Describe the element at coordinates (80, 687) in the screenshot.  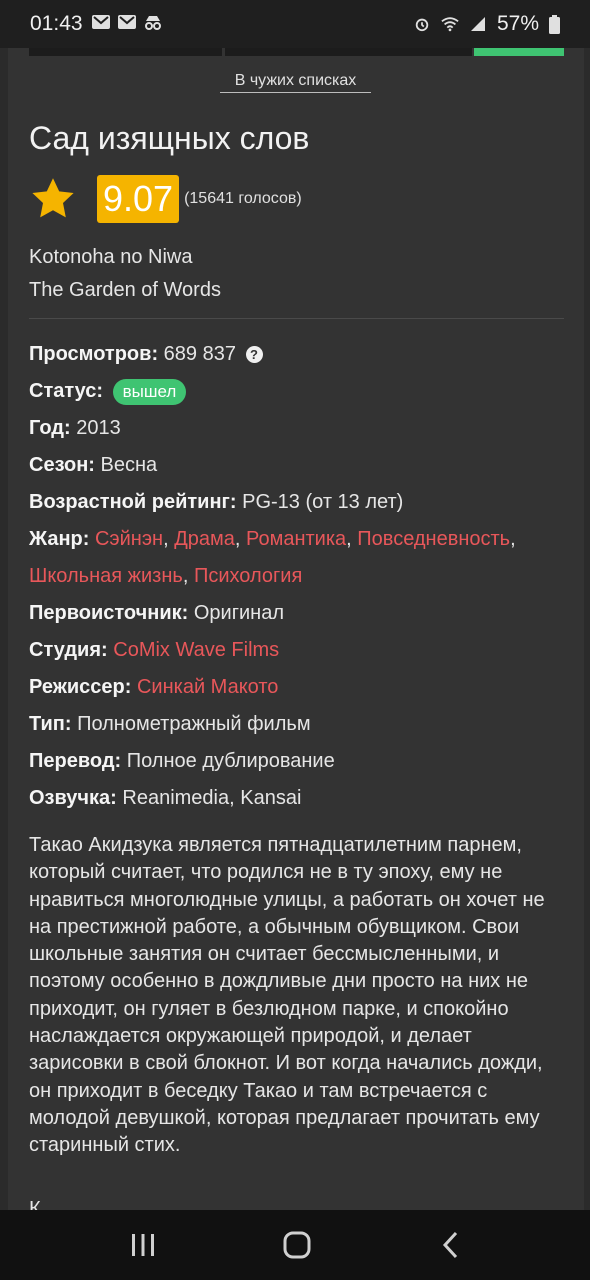
I see `info-label: Режиссер:` at that location.